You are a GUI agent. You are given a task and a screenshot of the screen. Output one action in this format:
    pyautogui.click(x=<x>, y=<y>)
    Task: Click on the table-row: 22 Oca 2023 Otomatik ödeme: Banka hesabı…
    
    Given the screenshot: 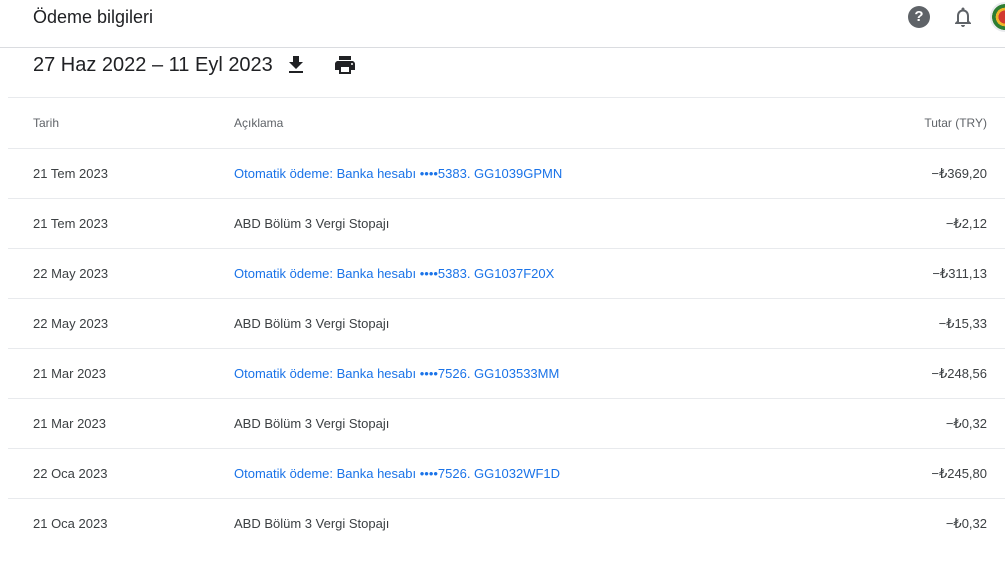 What is the action you would take?
    pyautogui.click(x=506, y=474)
    